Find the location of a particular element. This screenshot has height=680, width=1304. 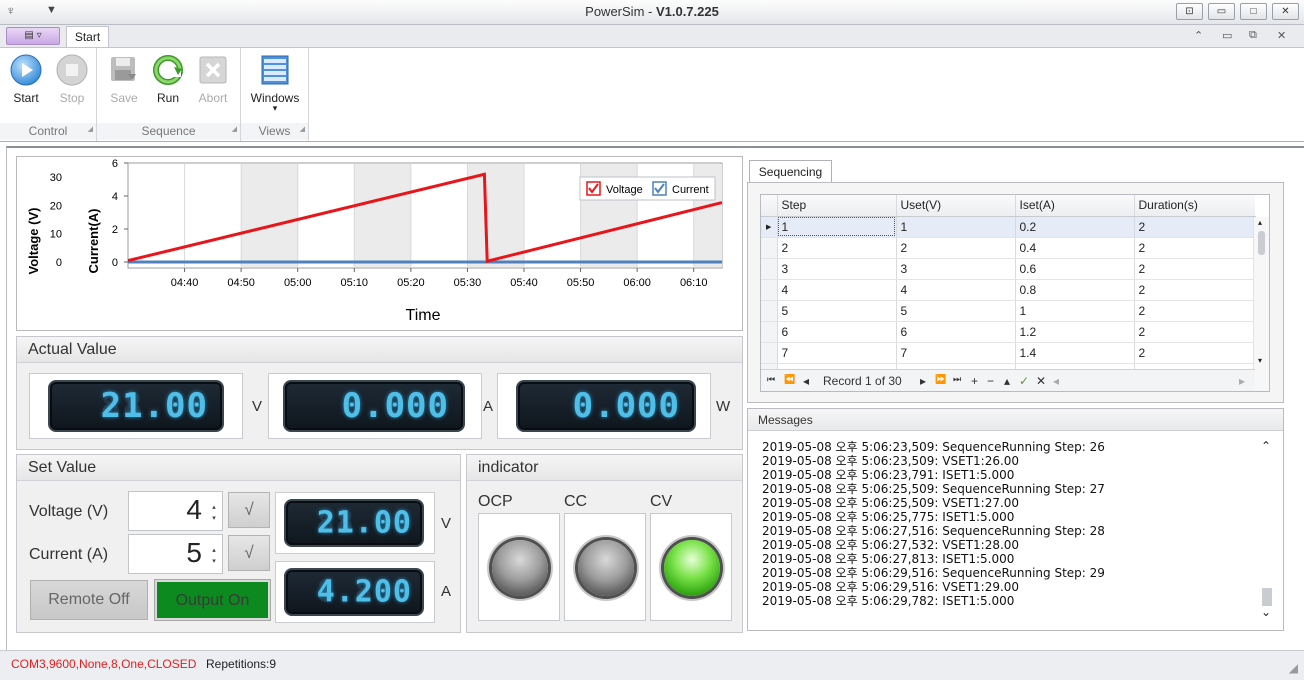

scroll-up-icon: ▴ is located at coordinates (1260, 222).